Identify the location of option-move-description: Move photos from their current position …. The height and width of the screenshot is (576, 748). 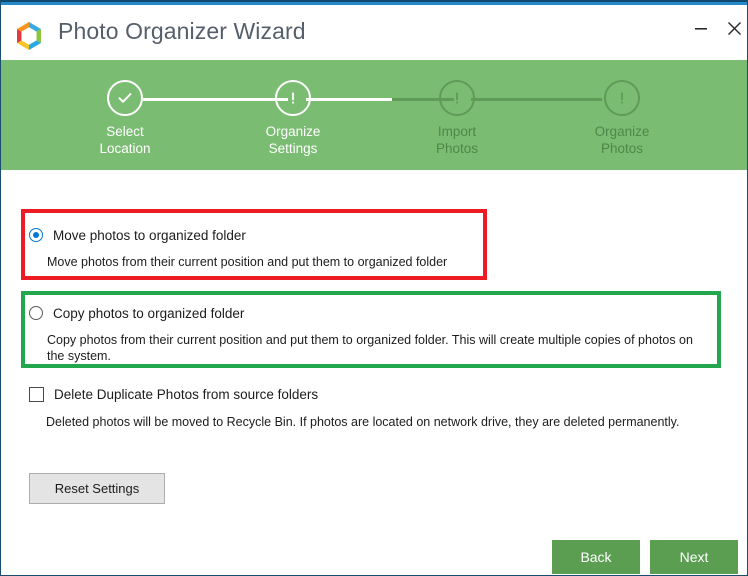
(247, 262).